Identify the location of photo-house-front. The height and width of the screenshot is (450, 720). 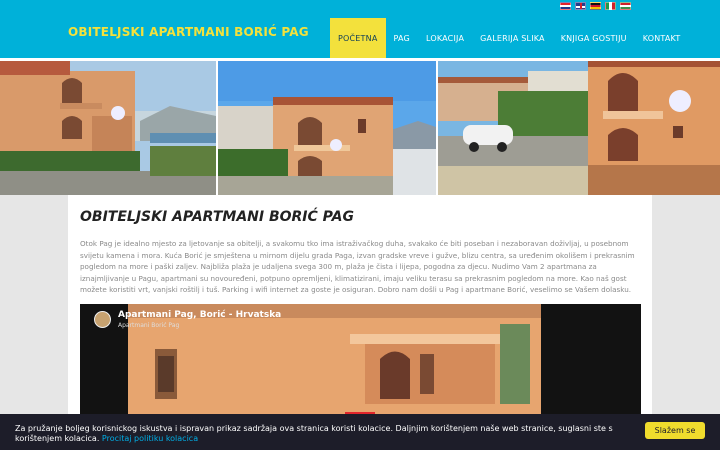
(327, 128).